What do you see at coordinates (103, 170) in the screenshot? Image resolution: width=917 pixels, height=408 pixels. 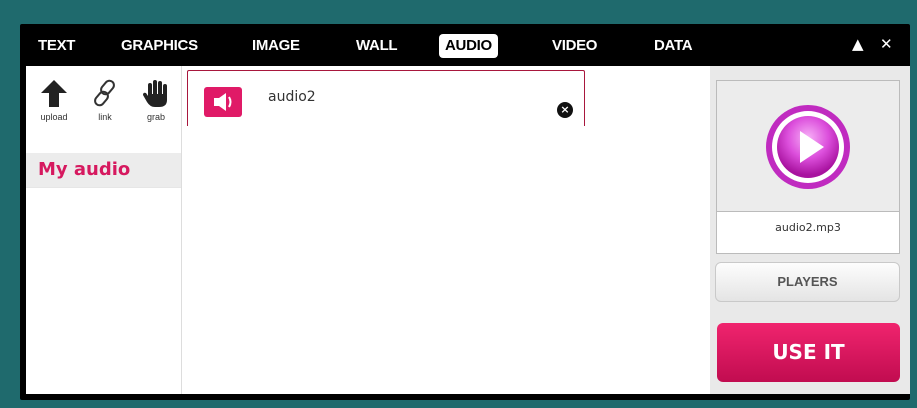 I see `my-audio-section: My audio` at bounding box center [103, 170].